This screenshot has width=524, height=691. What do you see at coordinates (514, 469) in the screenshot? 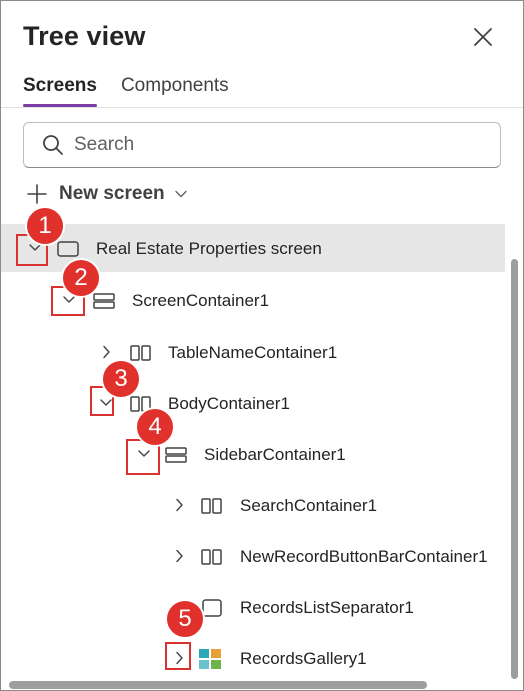
I see `vertical-scrollbar-thumb` at bounding box center [514, 469].